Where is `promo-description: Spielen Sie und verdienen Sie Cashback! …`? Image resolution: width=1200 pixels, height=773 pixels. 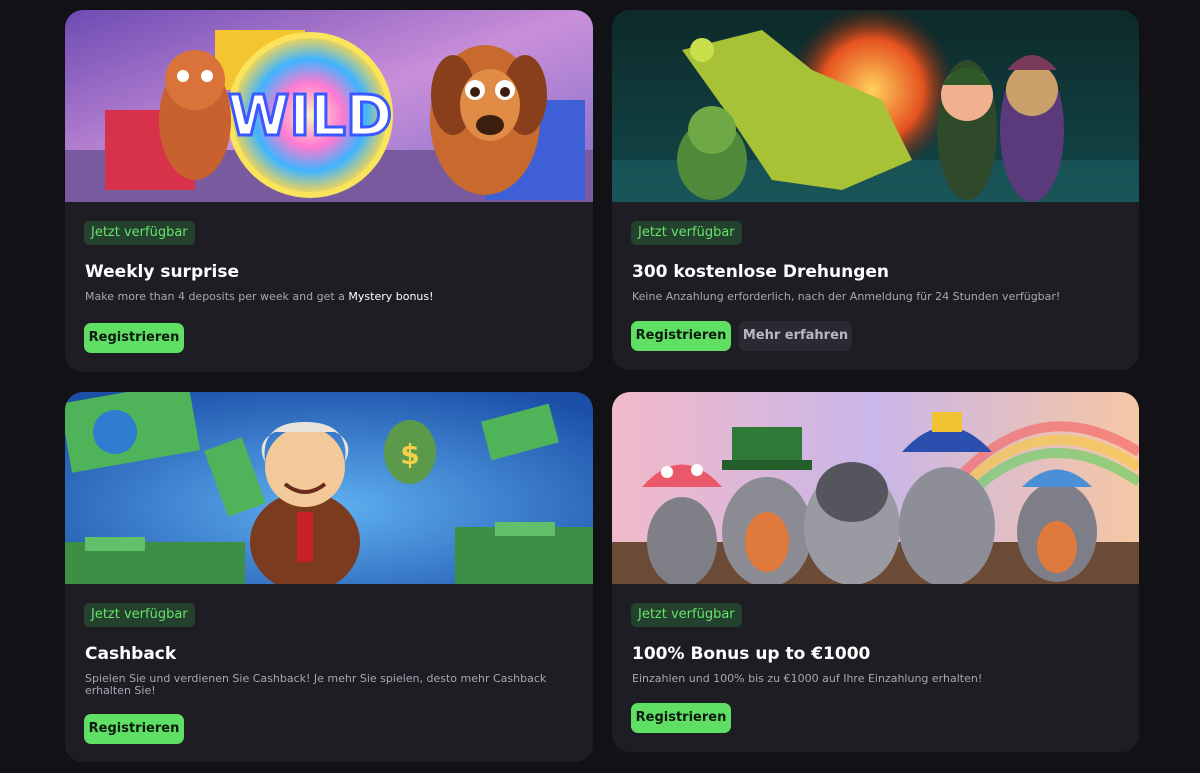 promo-description: Spielen Sie und verdienen Sie Cashback! … is located at coordinates (316, 684).